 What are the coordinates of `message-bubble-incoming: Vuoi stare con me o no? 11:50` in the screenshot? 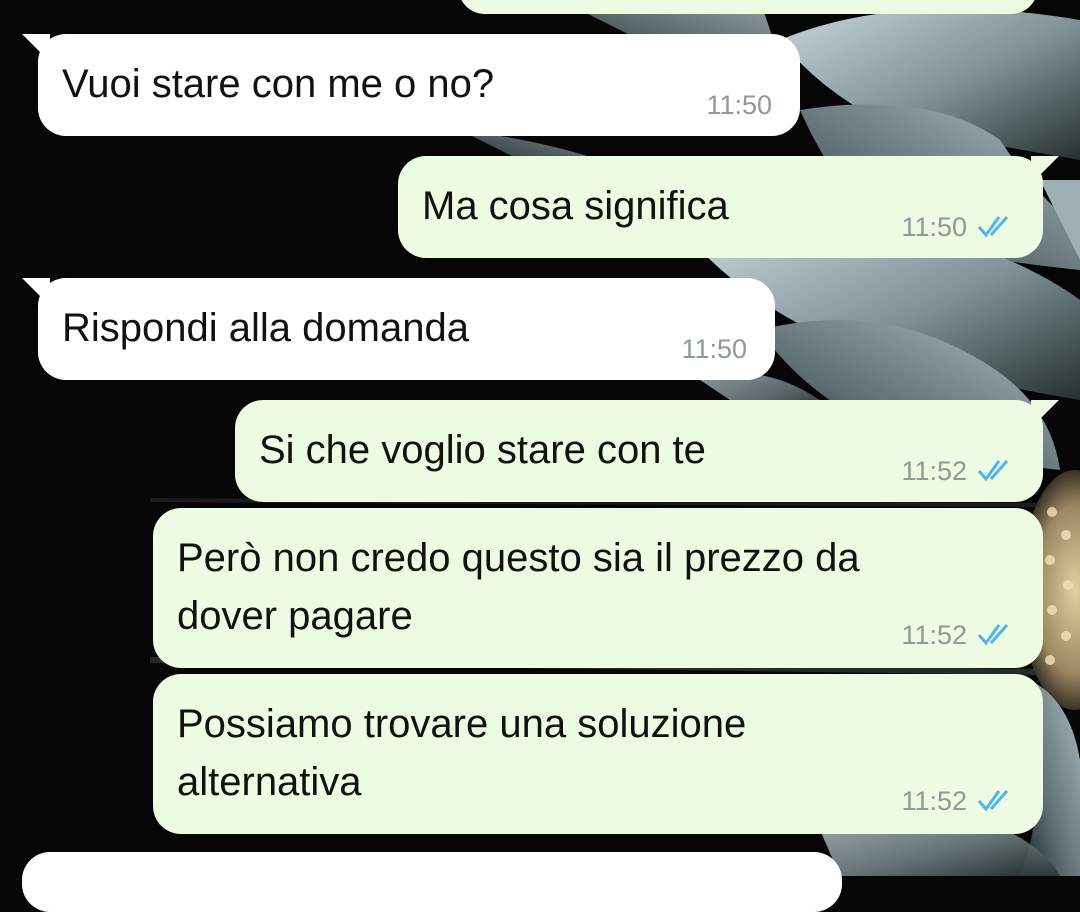 It's located at (411, 85).